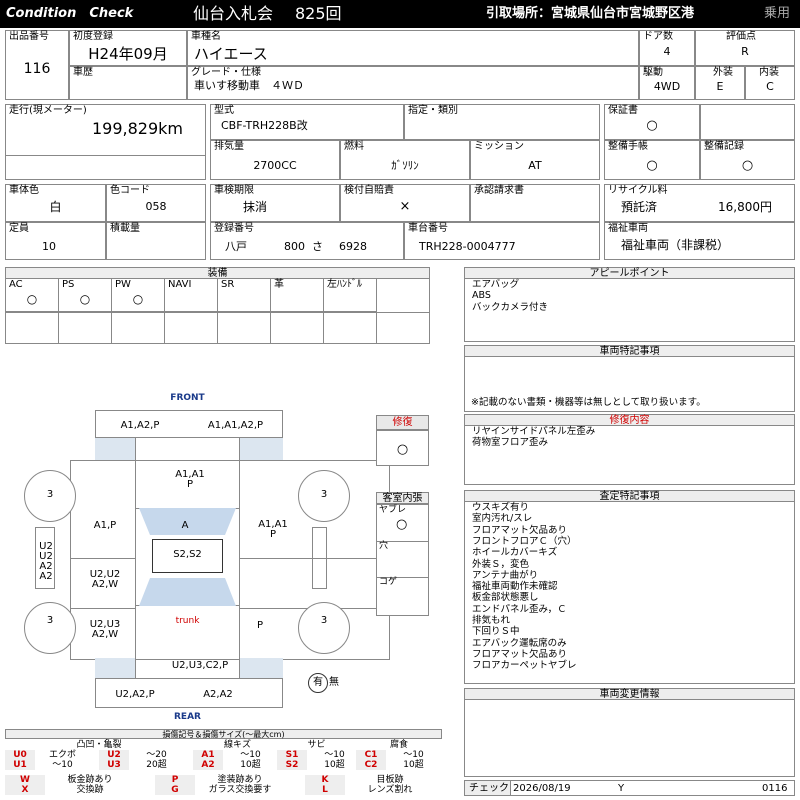  I want to click on equipment-cell: 革, so click(297, 295).